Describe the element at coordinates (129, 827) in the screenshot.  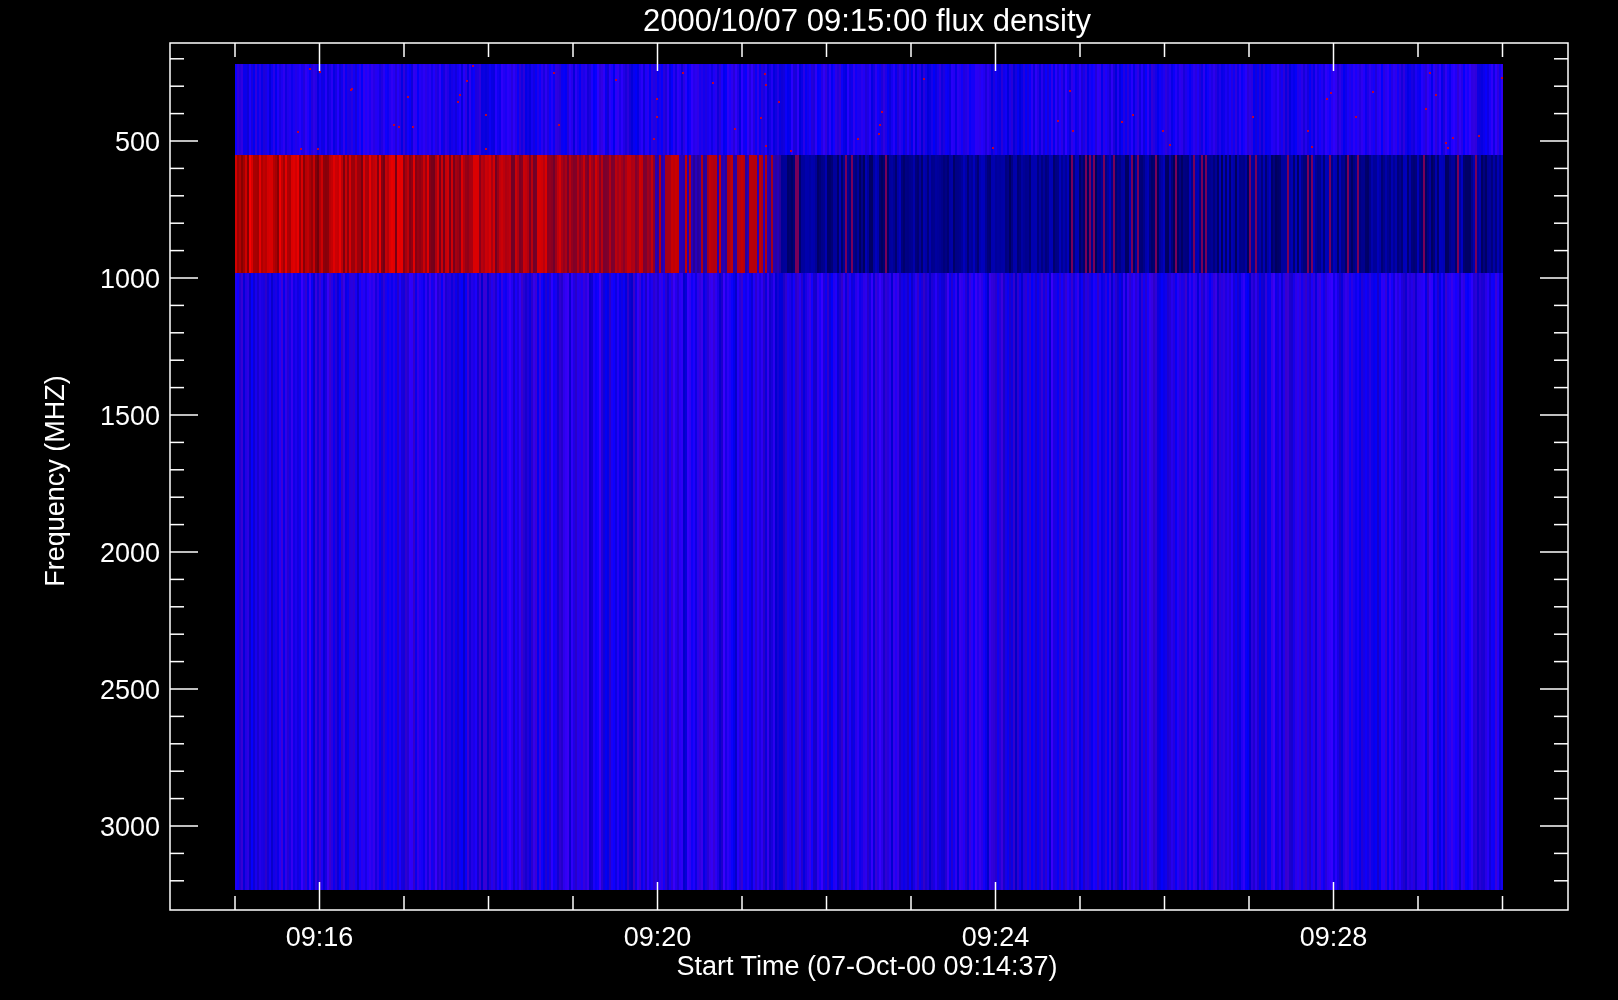
I see `tick-label: 3000` at that location.